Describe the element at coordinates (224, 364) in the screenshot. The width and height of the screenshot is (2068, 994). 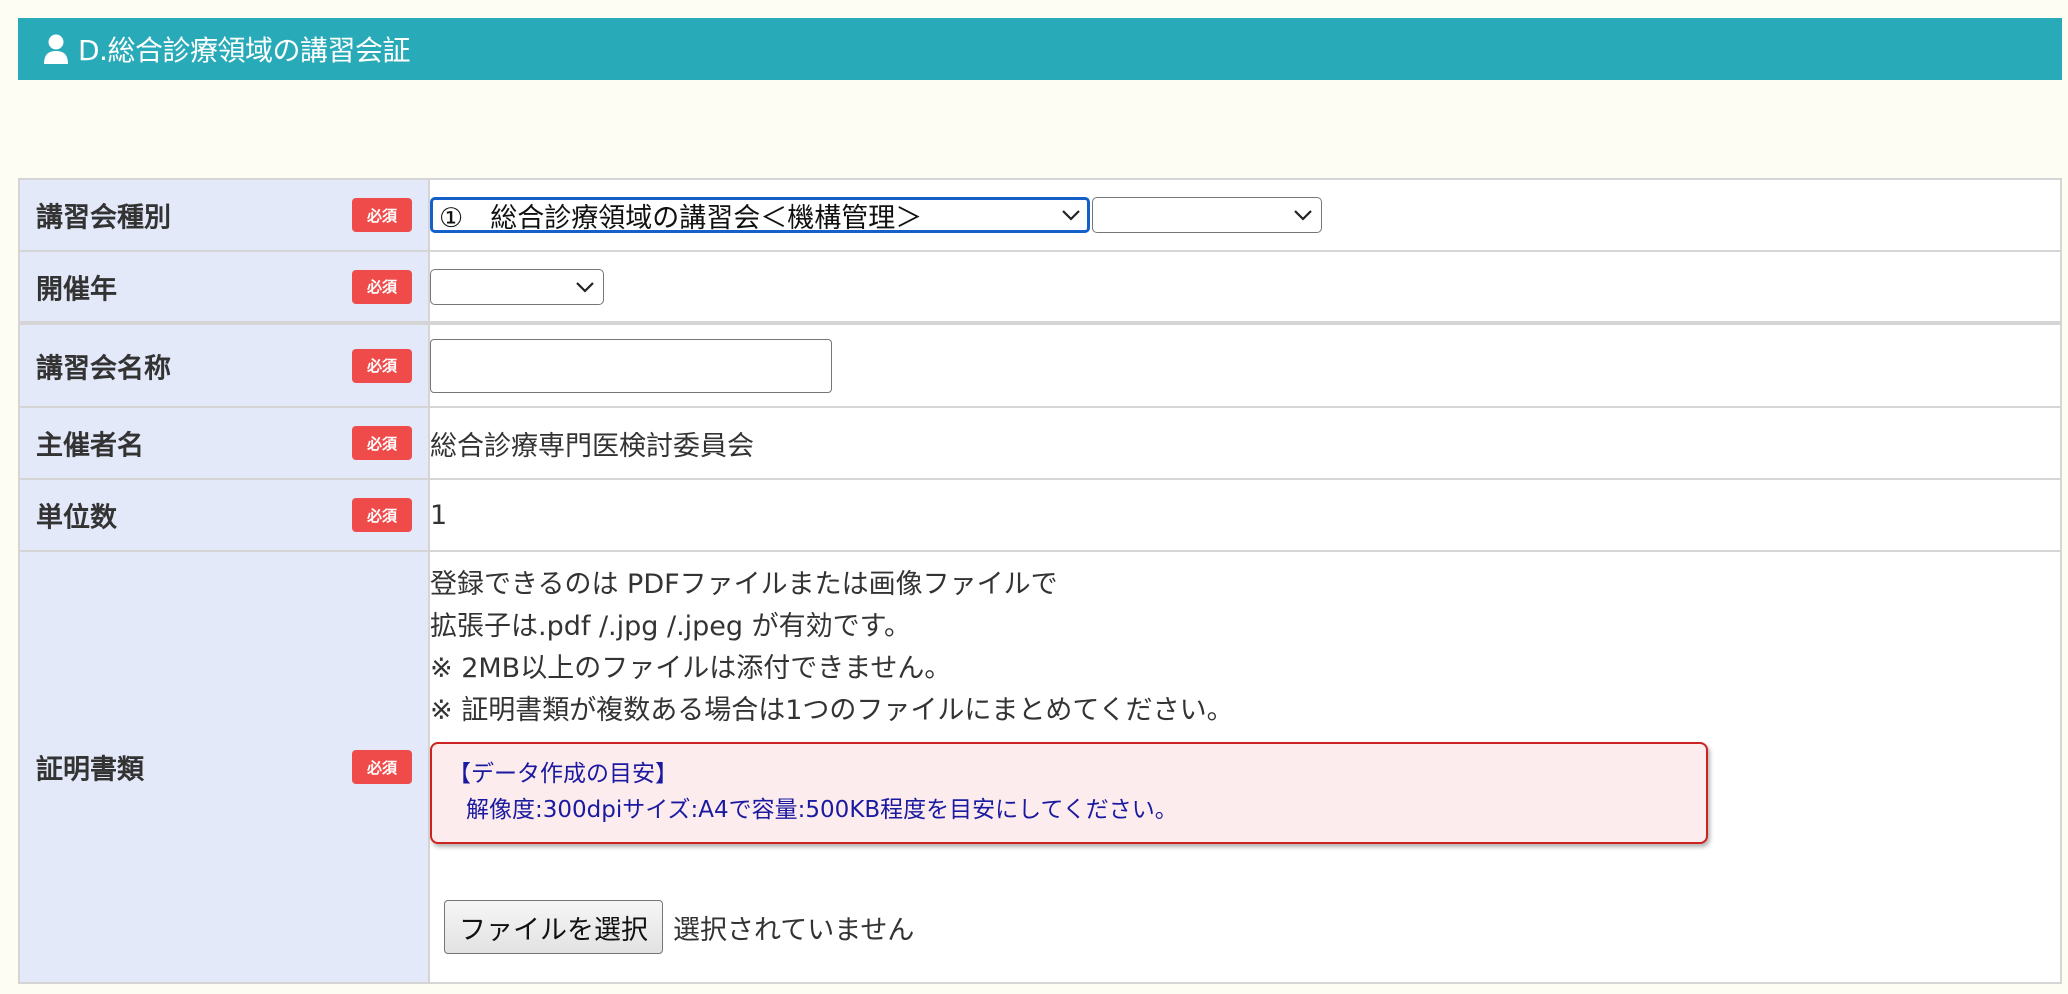
I see `label-cell: 講習会名称 必須` at that location.